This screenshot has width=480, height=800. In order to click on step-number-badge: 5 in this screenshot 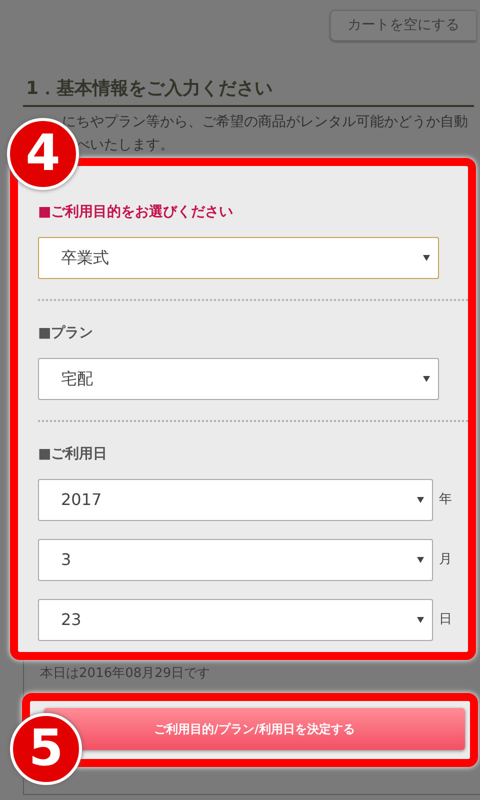, I will do `click(46, 749)`.